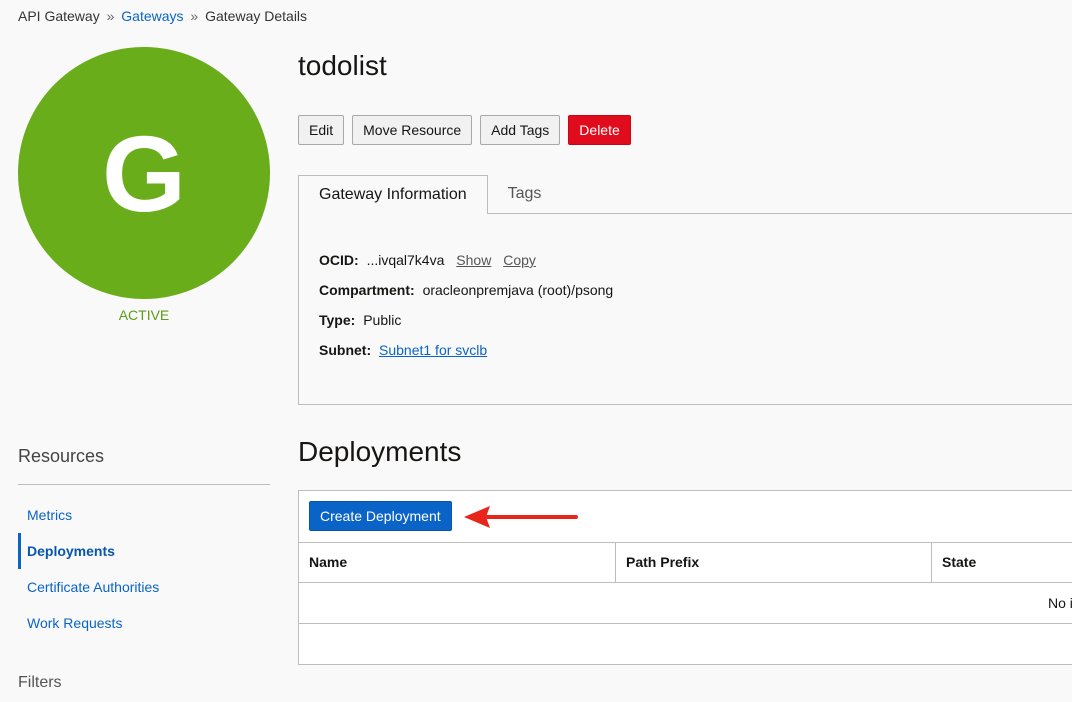 This screenshot has width=1072, height=702. What do you see at coordinates (339, 260) in the screenshot?
I see `ocid-label: OCID:` at bounding box center [339, 260].